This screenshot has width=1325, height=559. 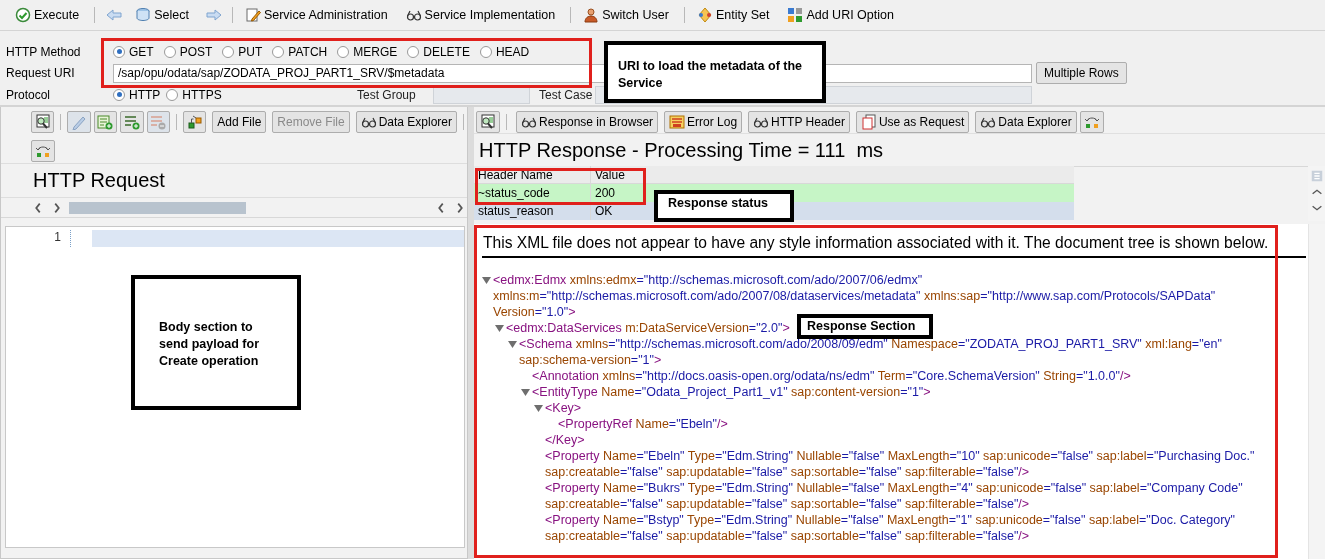 What do you see at coordinates (604, 211) in the screenshot?
I see `table-cell-text: OK` at bounding box center [604, 211].